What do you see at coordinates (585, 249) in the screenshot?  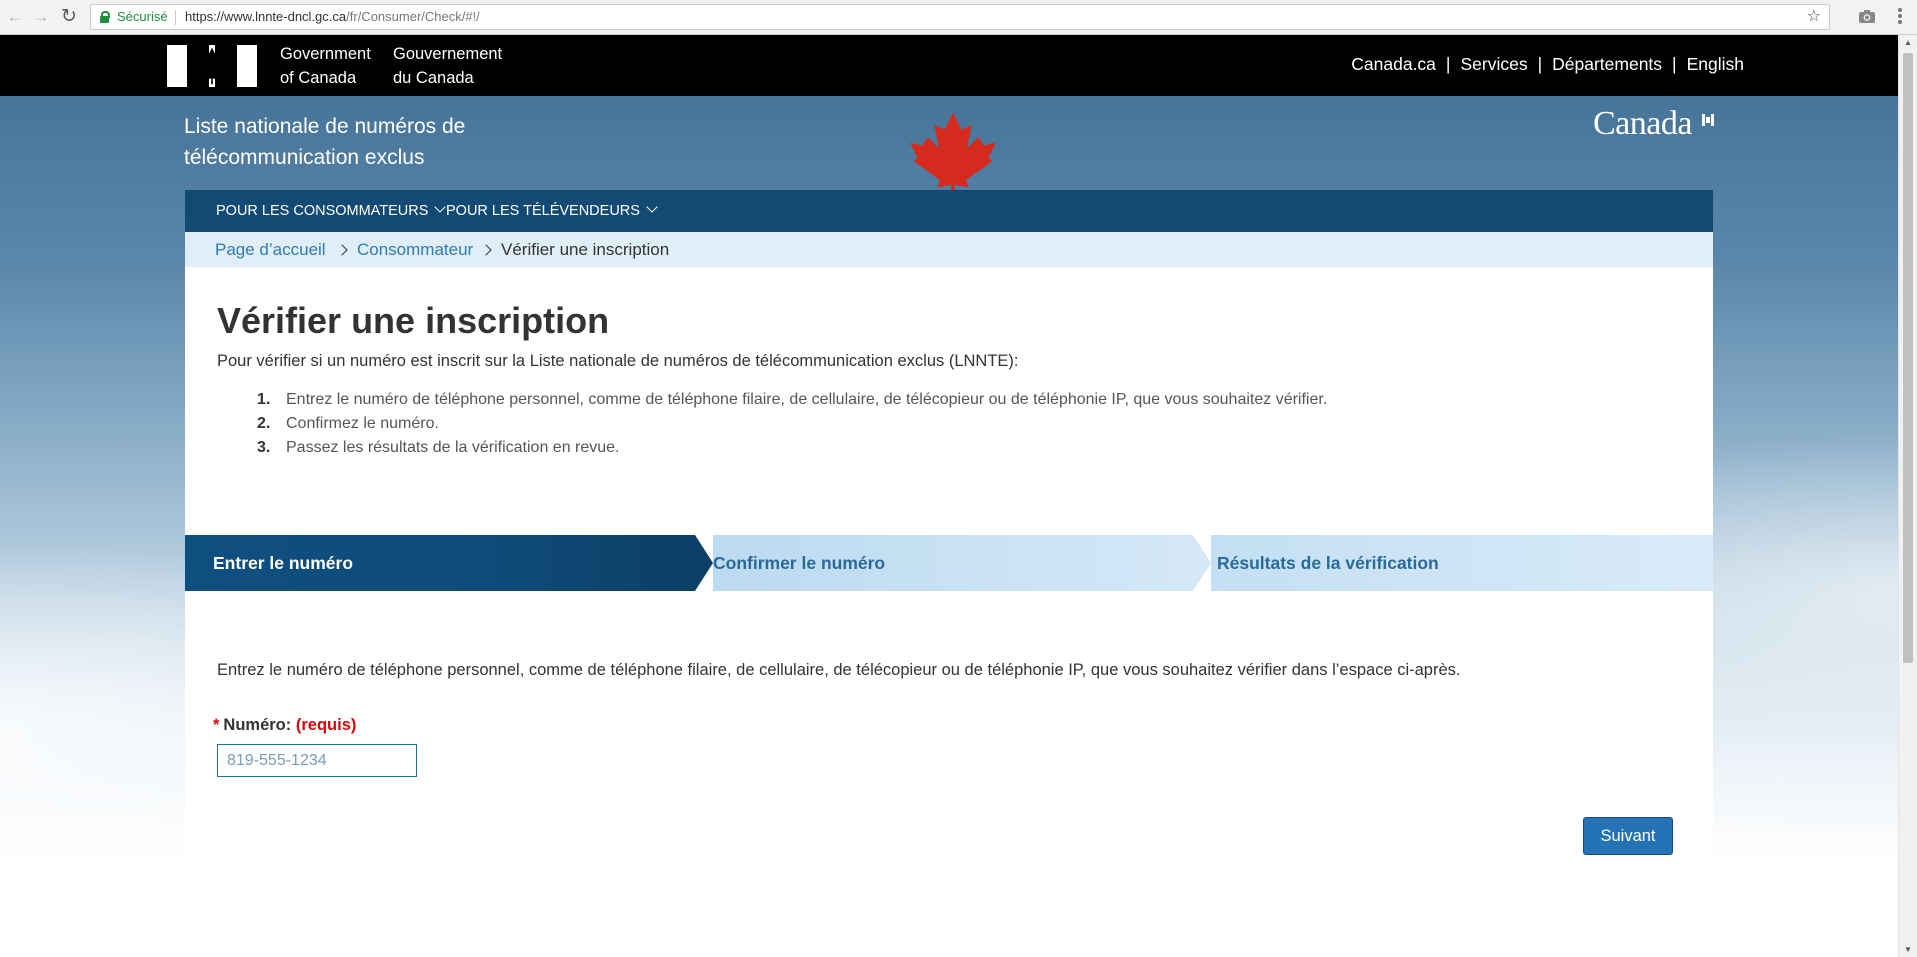 I see `breadcrumb-current: Vérifier une inscription` at bounding box center [585, 249].